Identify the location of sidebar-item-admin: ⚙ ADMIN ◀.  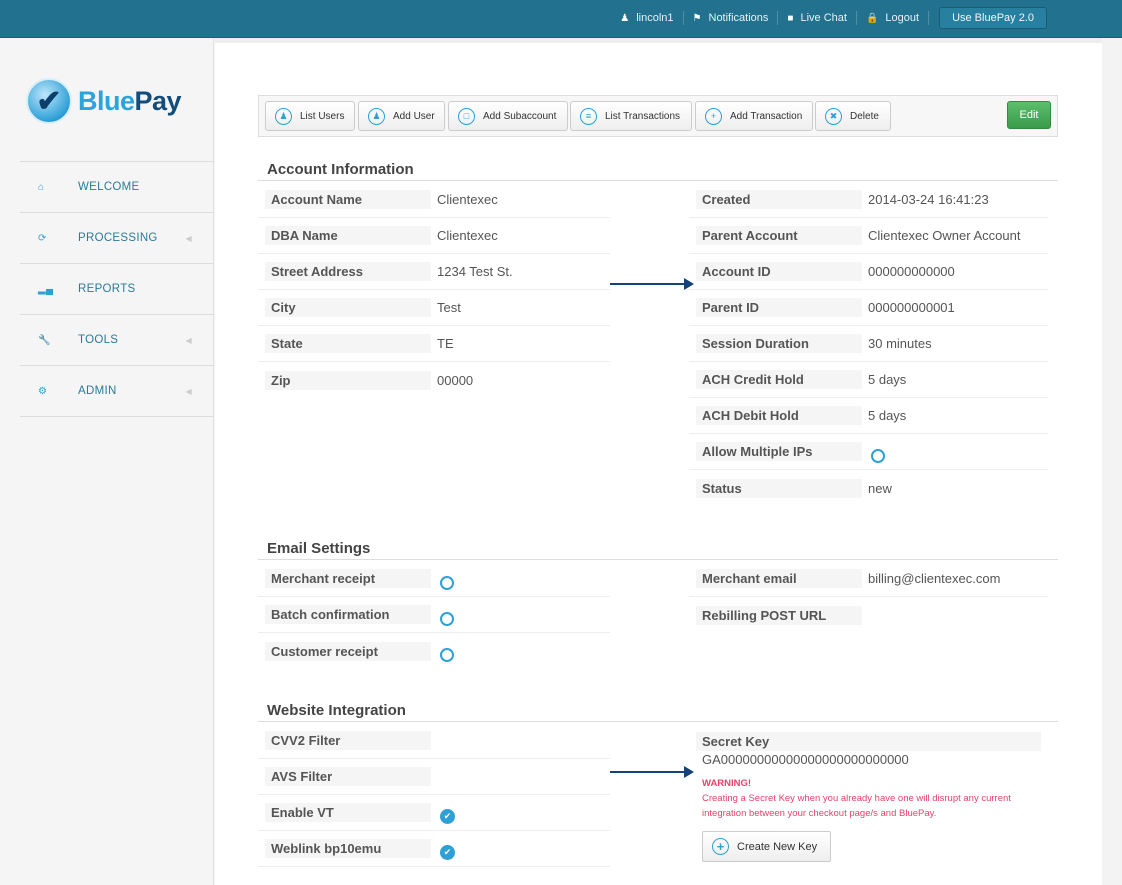
(117, 391).